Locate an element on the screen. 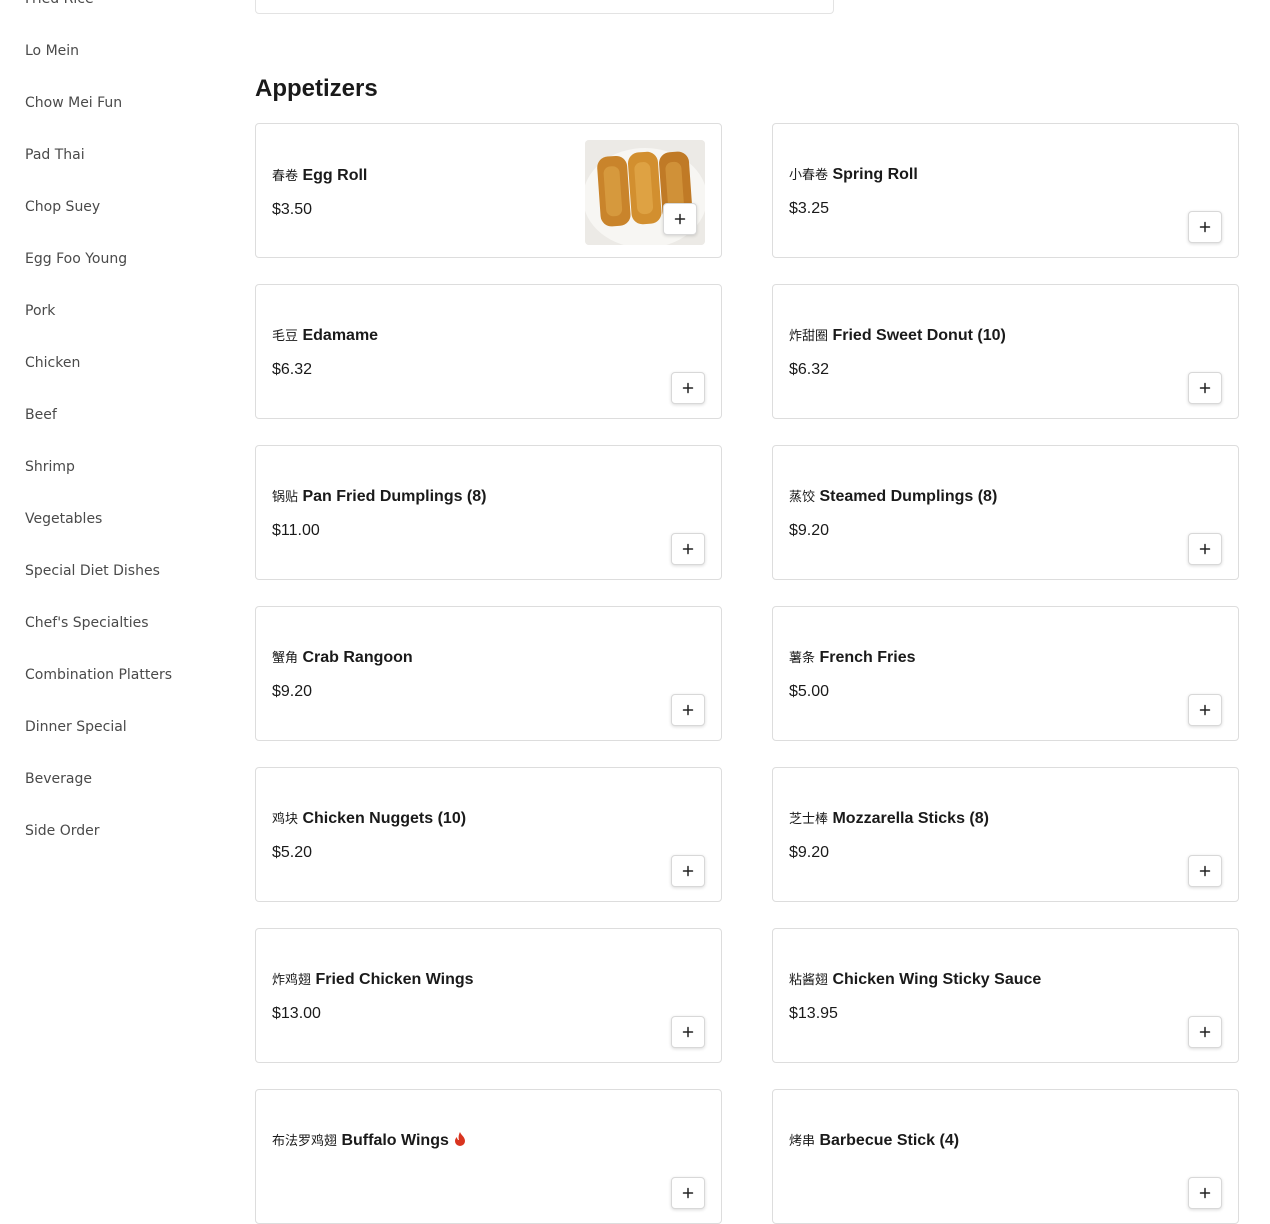 Image resolution: width=1270 pixels, height=1224 pixels. item-chinese-name: 蟹角 is located at coordinates (285, 658).